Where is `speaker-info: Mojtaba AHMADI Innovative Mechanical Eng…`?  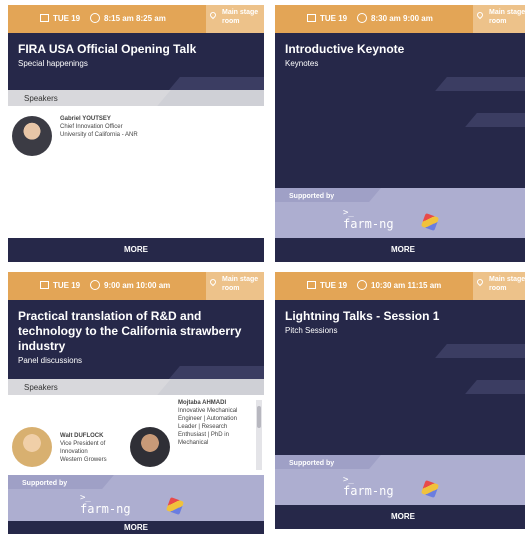
speaker-info: Mojtaba AHMADI Innovative Mechanical Eng… is located at coordinates (213, 435).